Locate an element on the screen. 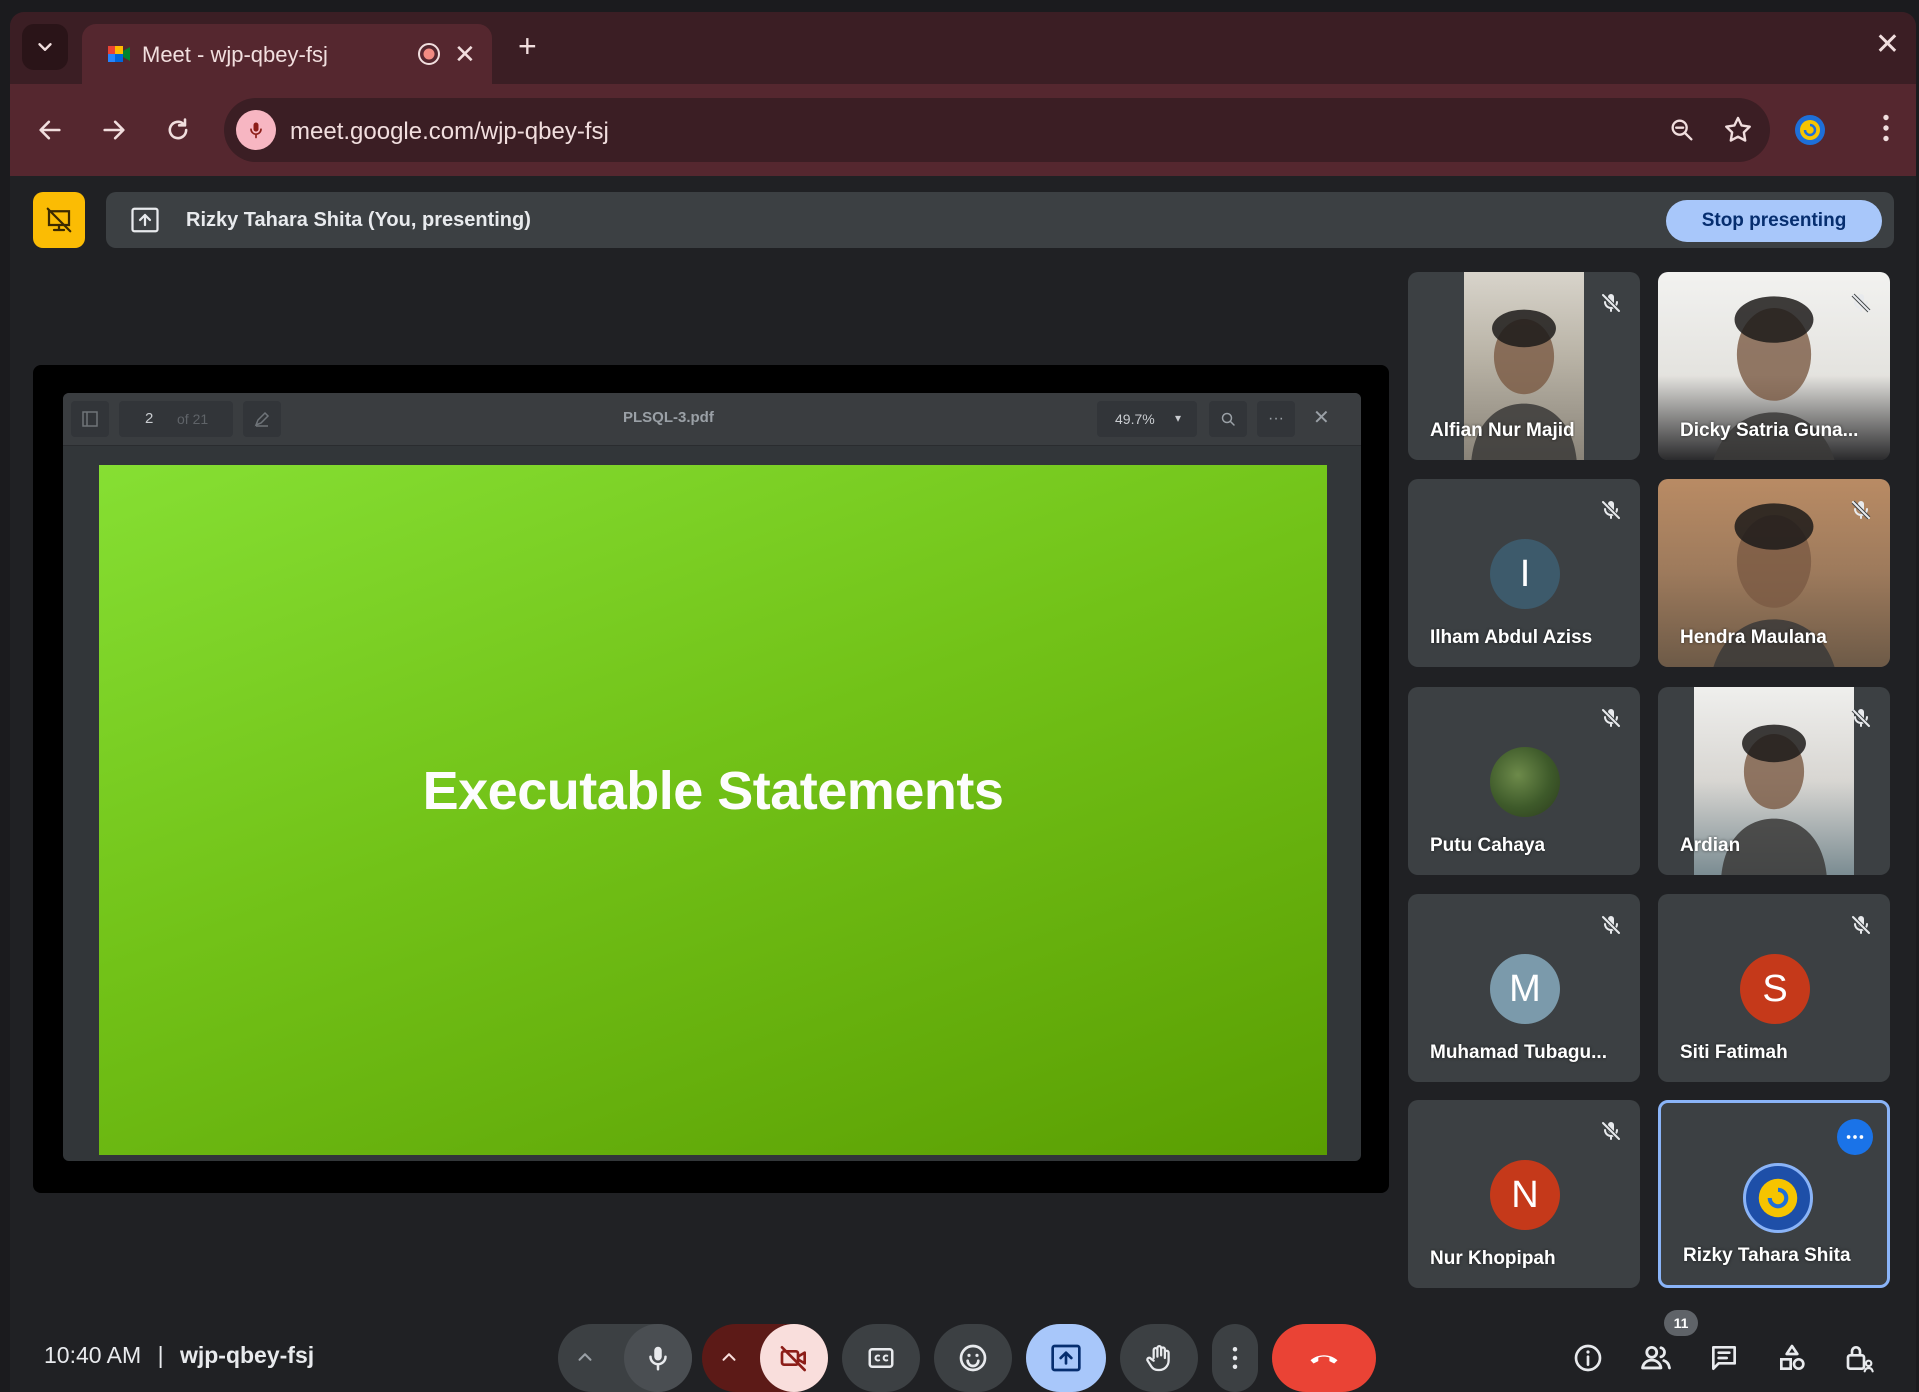 The image size is (1919, 1392). tab-close-icon: ✕ is located at coordinates (465, 54).